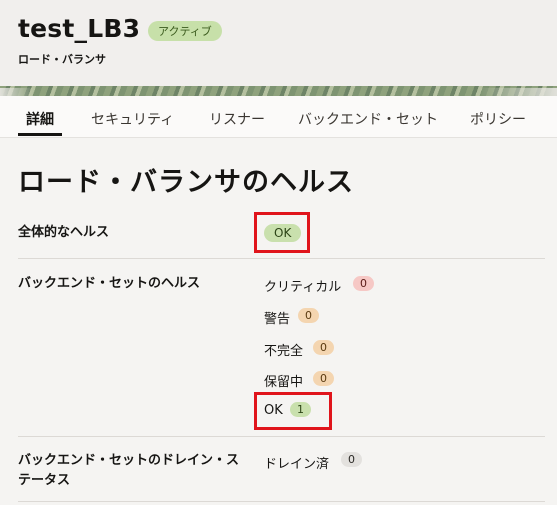 The image size is (557, 505). What do you see at coordinates (237, 119) in the screenshot?
I see `tab-listeners: リスナー` at bounding box center [237, 119].